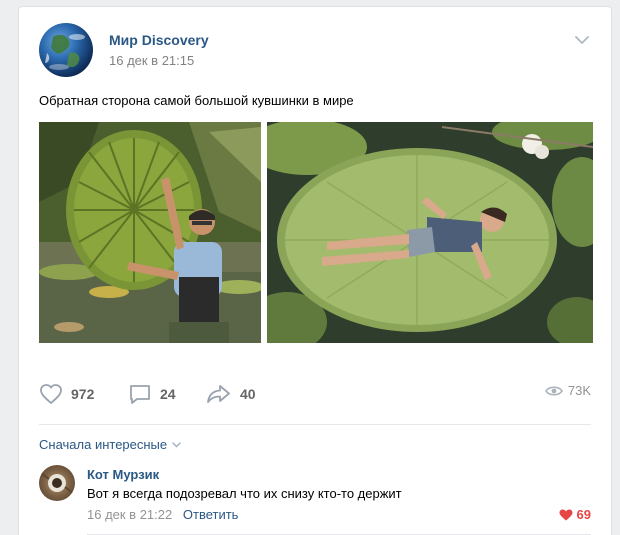 This screenshot has width=620, height=535. What do you see at coordinates (123, 474) in the screenshot?
I see `comment-author: Кот Мурзик` at bounding box center [123, 474].